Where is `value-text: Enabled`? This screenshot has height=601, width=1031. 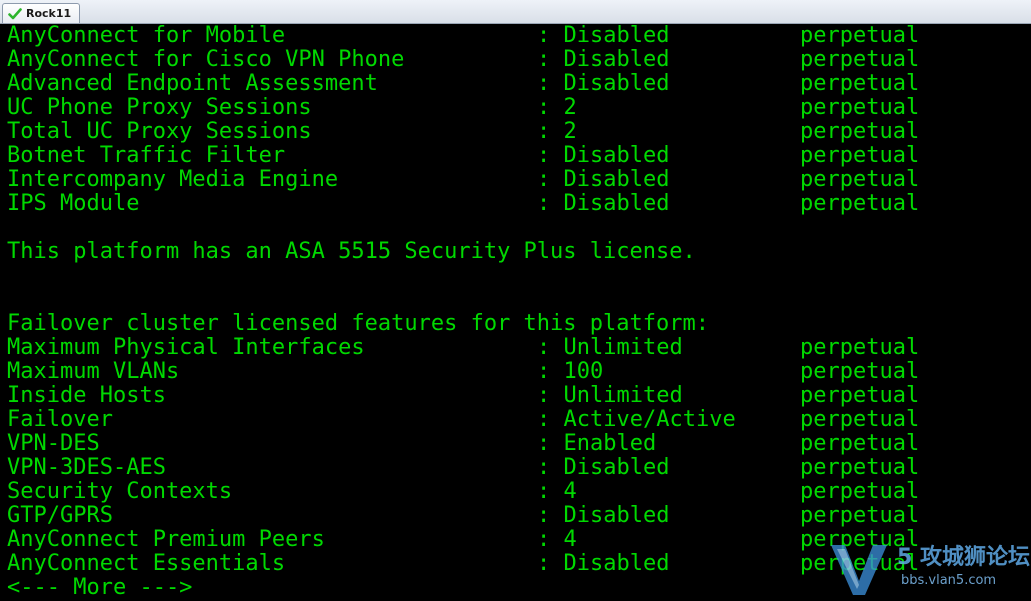 value-text: Enabled is located at coordinates (610, 443).